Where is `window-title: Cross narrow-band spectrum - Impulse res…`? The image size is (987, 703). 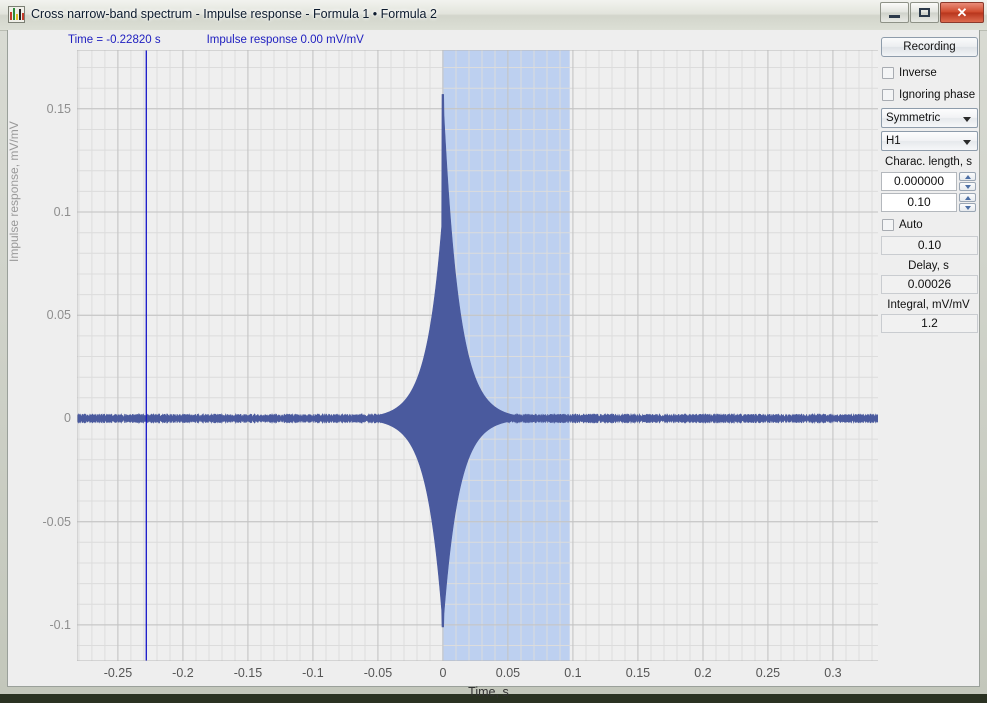
window-title: Cross narrow-band spectrum - Impulse res… is located at coordinates (234, 14).